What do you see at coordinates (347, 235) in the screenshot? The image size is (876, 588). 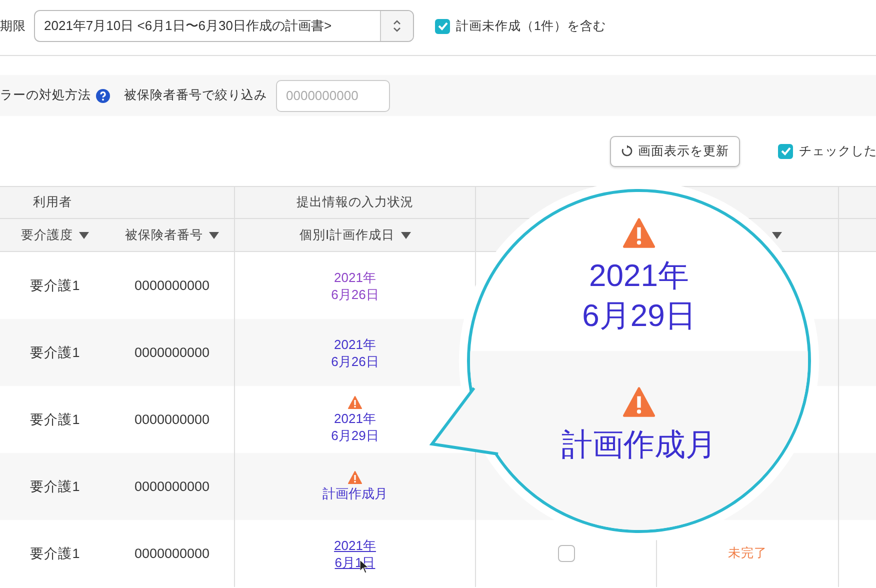 I see `column-header: 個別Ⅰ計画作成日` at bounding box center [347, 235].